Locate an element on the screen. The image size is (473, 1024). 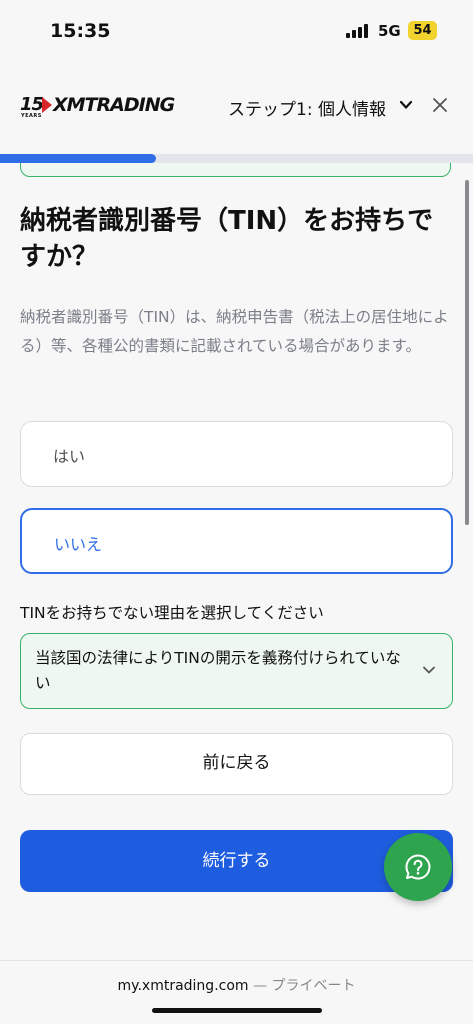
address-bar: my.xmtrading.com — プライベート is located at coordinates (236, 985).